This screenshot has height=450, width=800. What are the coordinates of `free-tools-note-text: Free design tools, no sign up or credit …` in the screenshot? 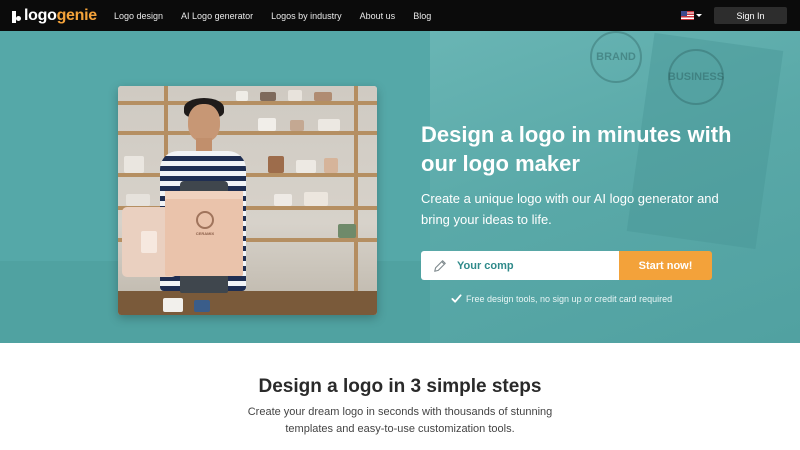 It's located at (569, 298).